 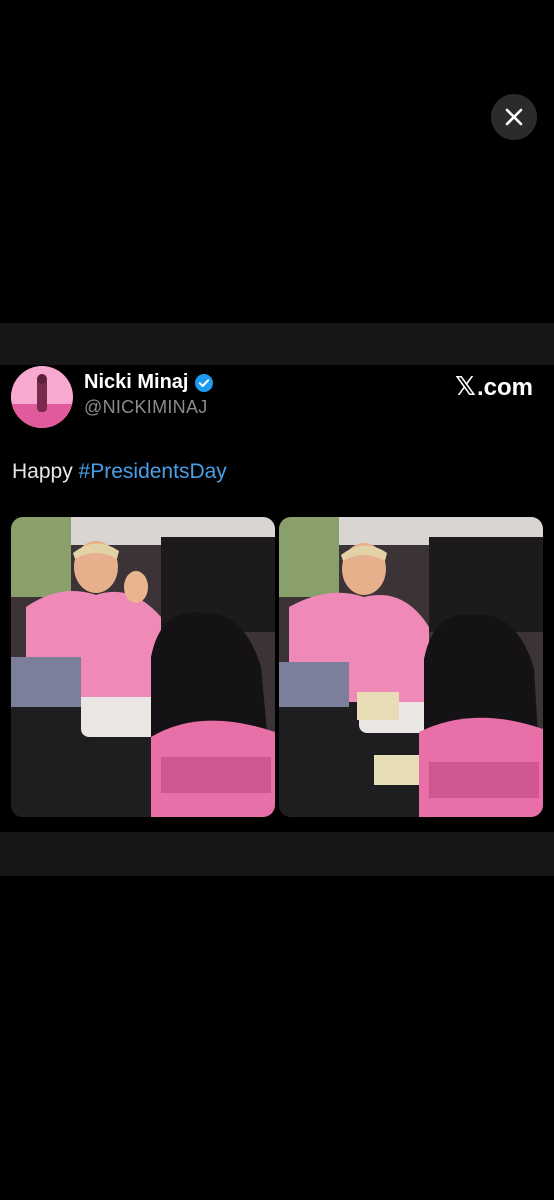 I want to click on author-name-row: Nicki Minaj, so click(x=149, y=382).